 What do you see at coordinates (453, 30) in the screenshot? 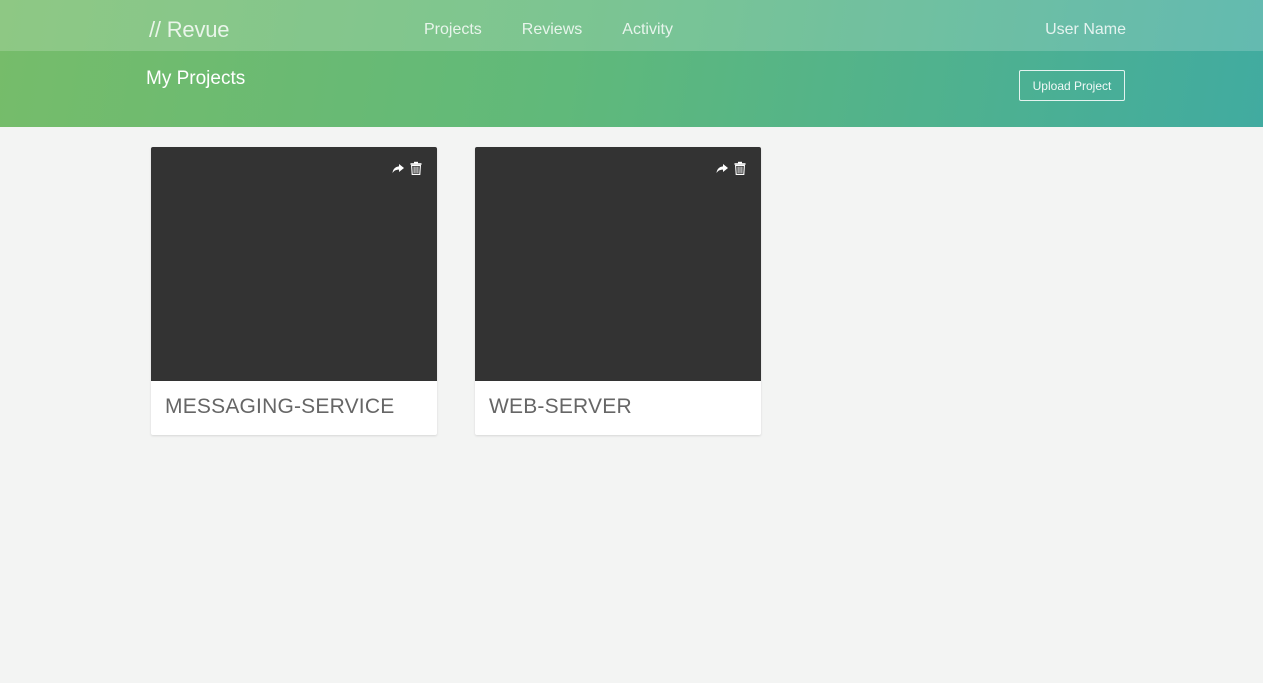
I see `nav-item-projects: Projects` at bounding box center [453, 30].